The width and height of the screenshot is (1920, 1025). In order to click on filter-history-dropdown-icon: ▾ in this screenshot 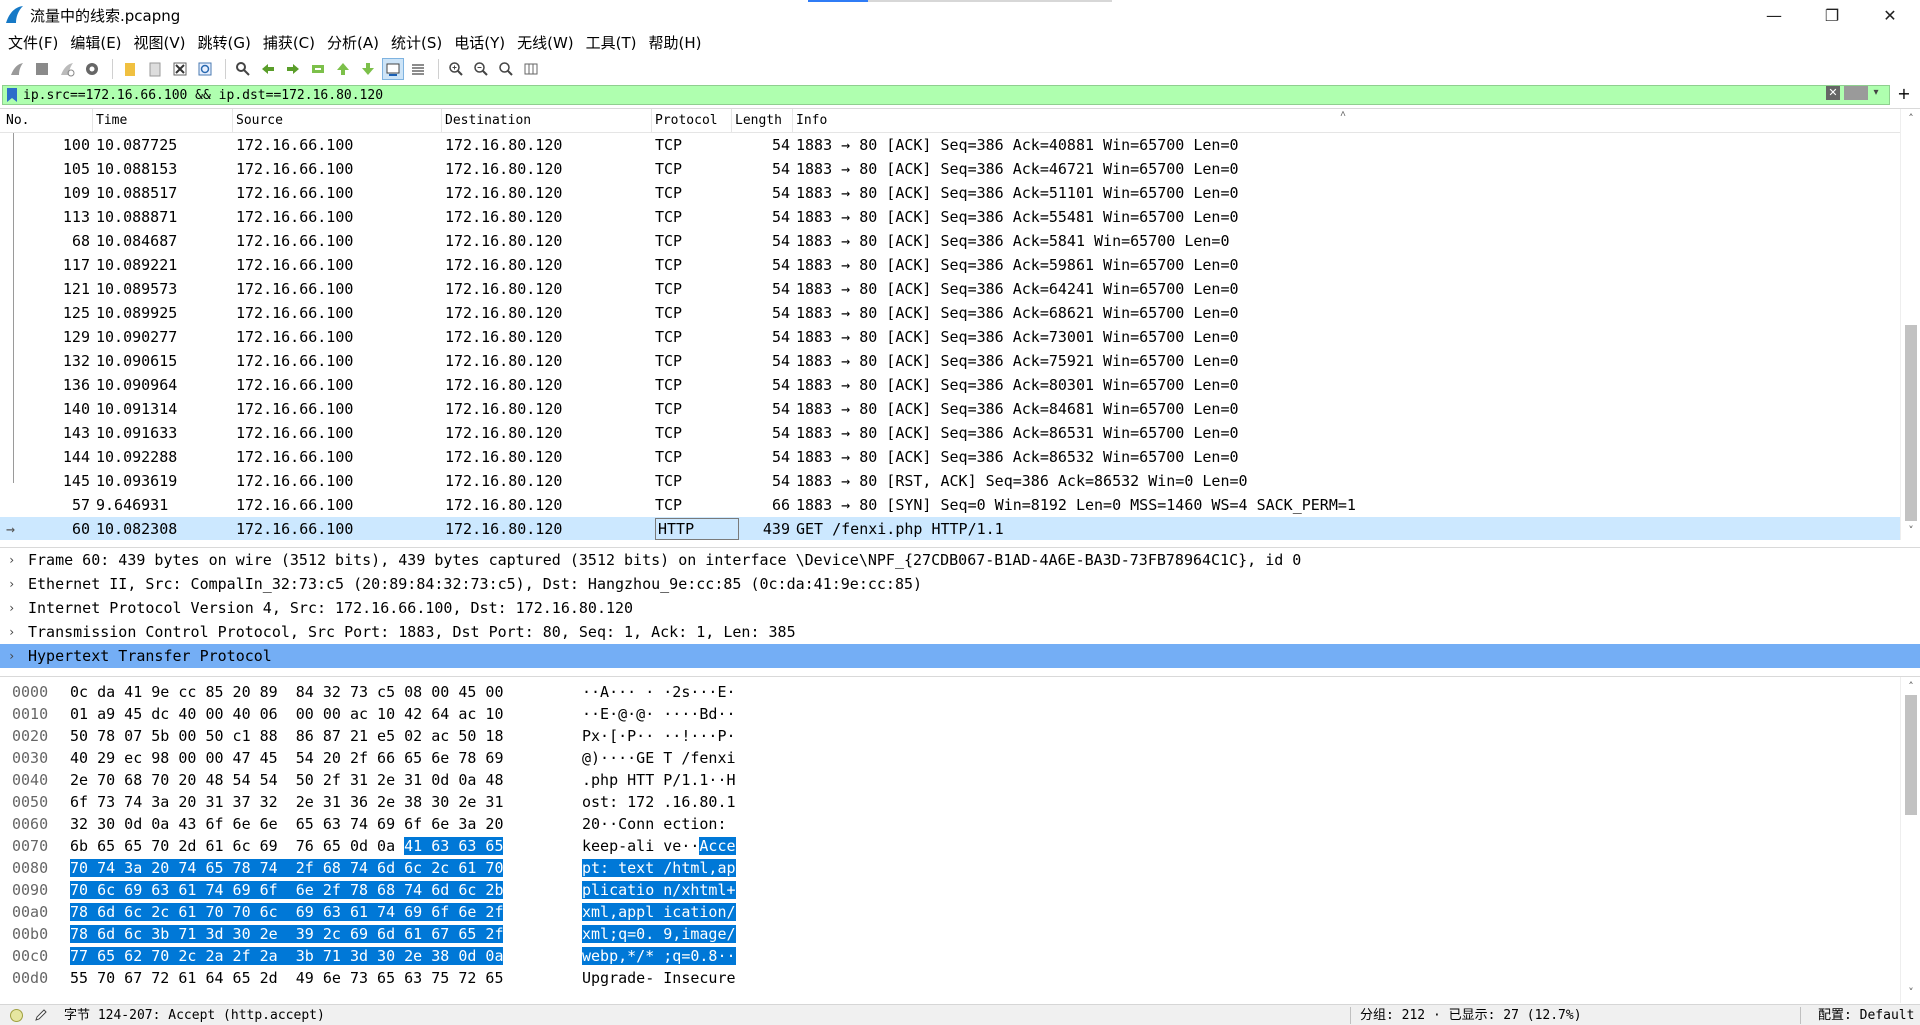, I will do `click(1876, 93)`.